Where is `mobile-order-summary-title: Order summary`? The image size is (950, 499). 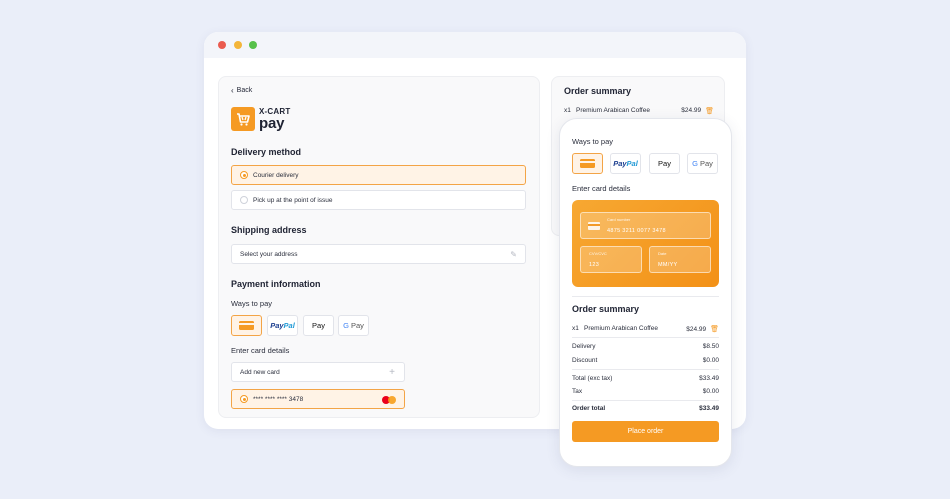
mobile-order-summary-title: Order summary is located at coordinates (606, 309).